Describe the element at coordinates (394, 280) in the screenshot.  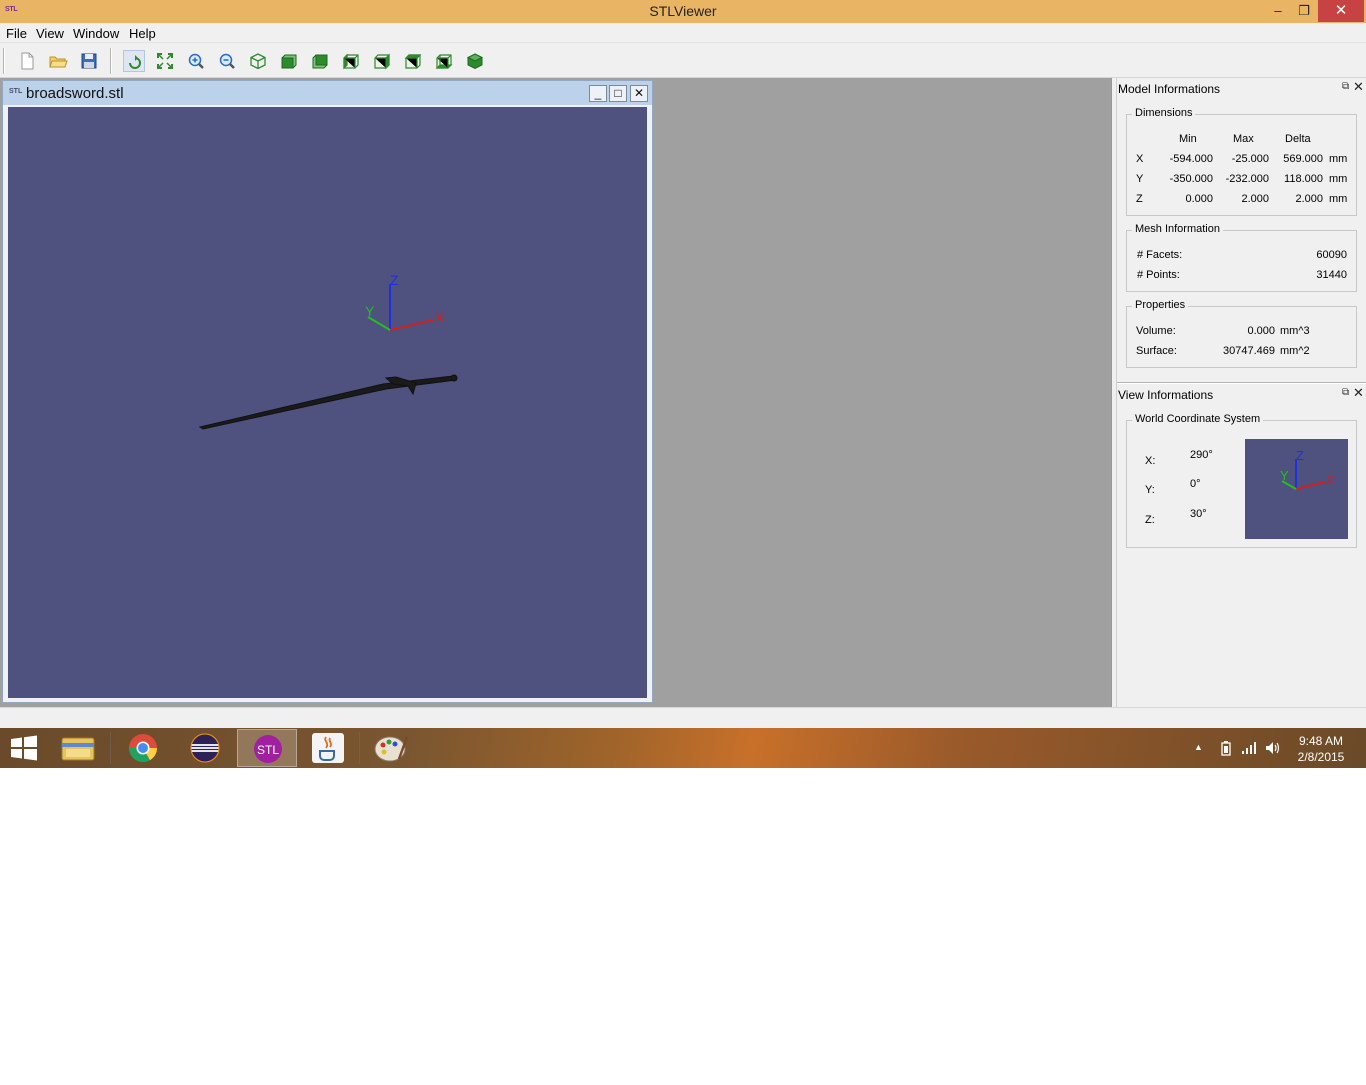
I see `axis-z-label: Z` at that location.